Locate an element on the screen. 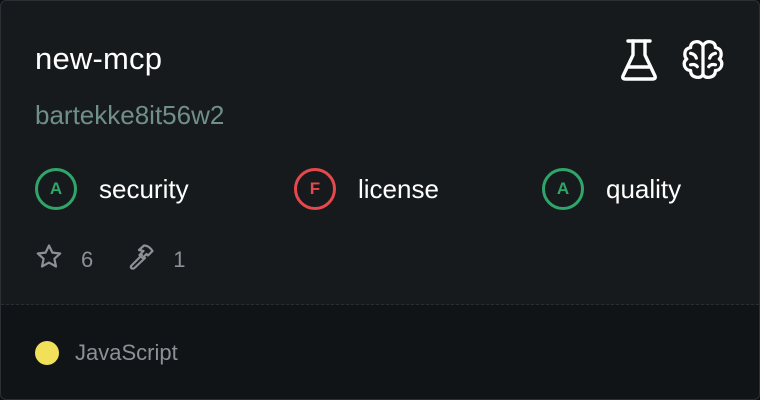  repo-title: new-mcp is located at coordinates (98, 59).